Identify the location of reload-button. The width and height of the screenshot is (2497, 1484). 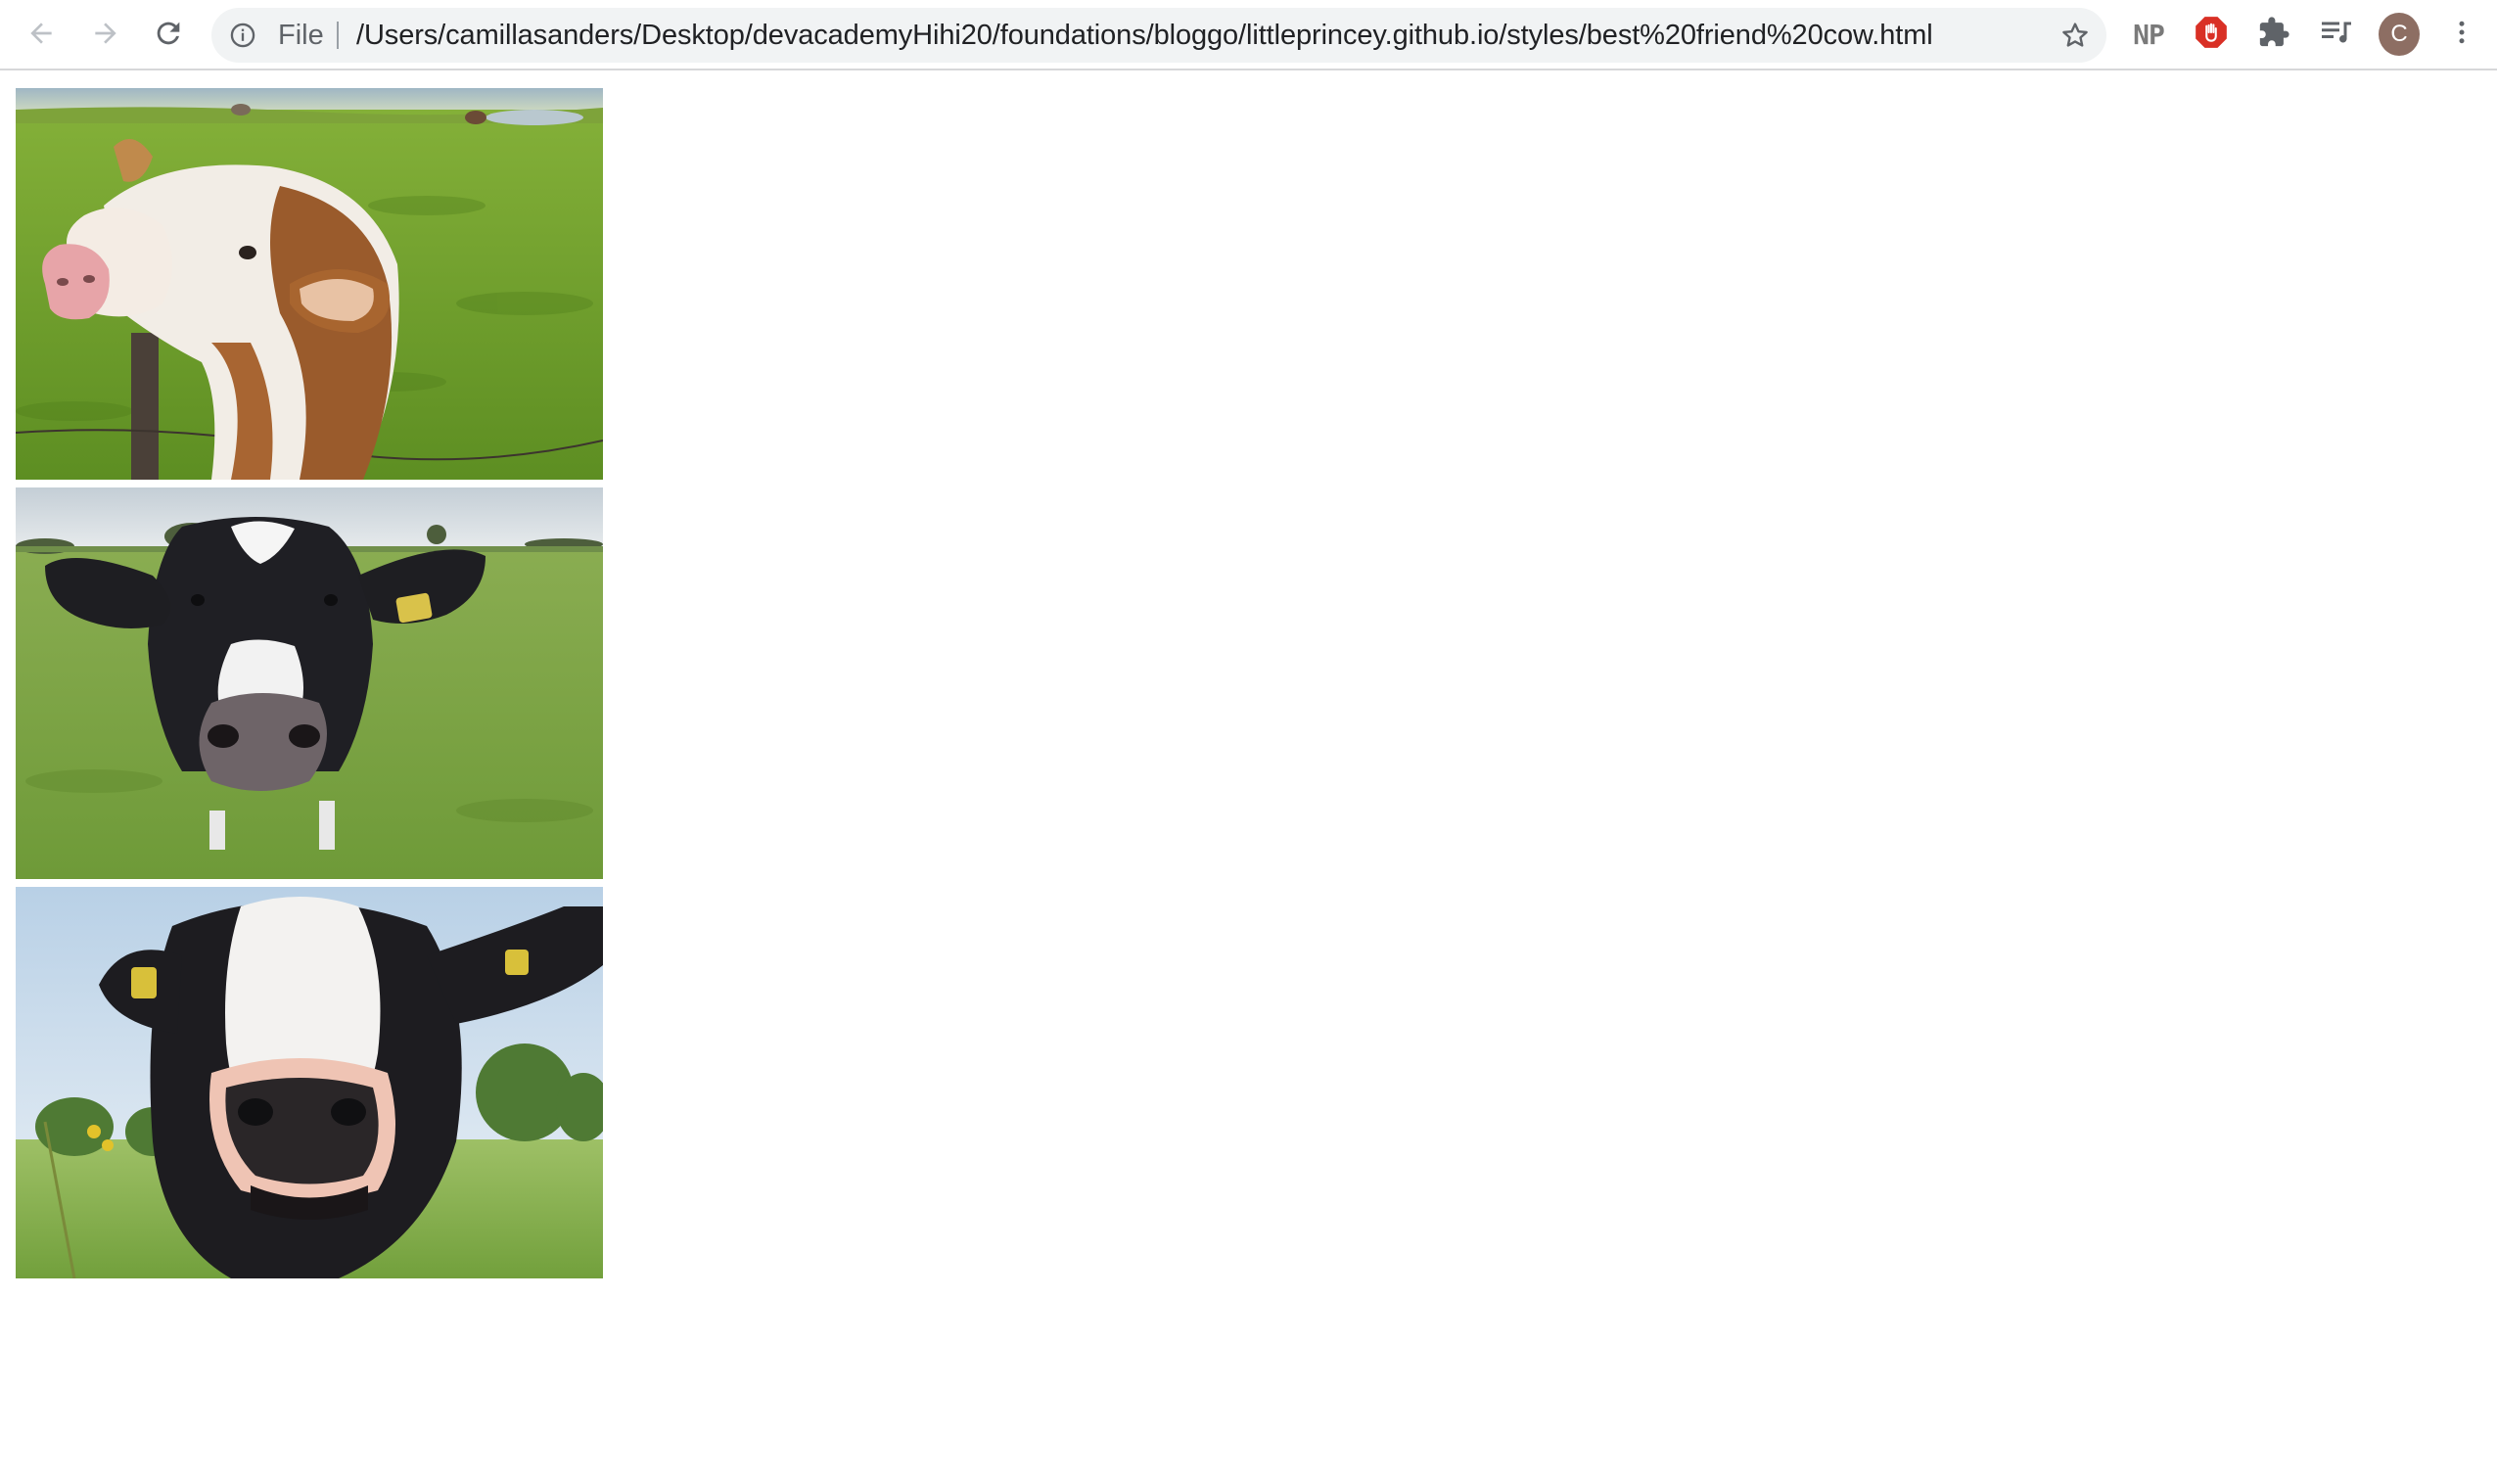
(168, 33).